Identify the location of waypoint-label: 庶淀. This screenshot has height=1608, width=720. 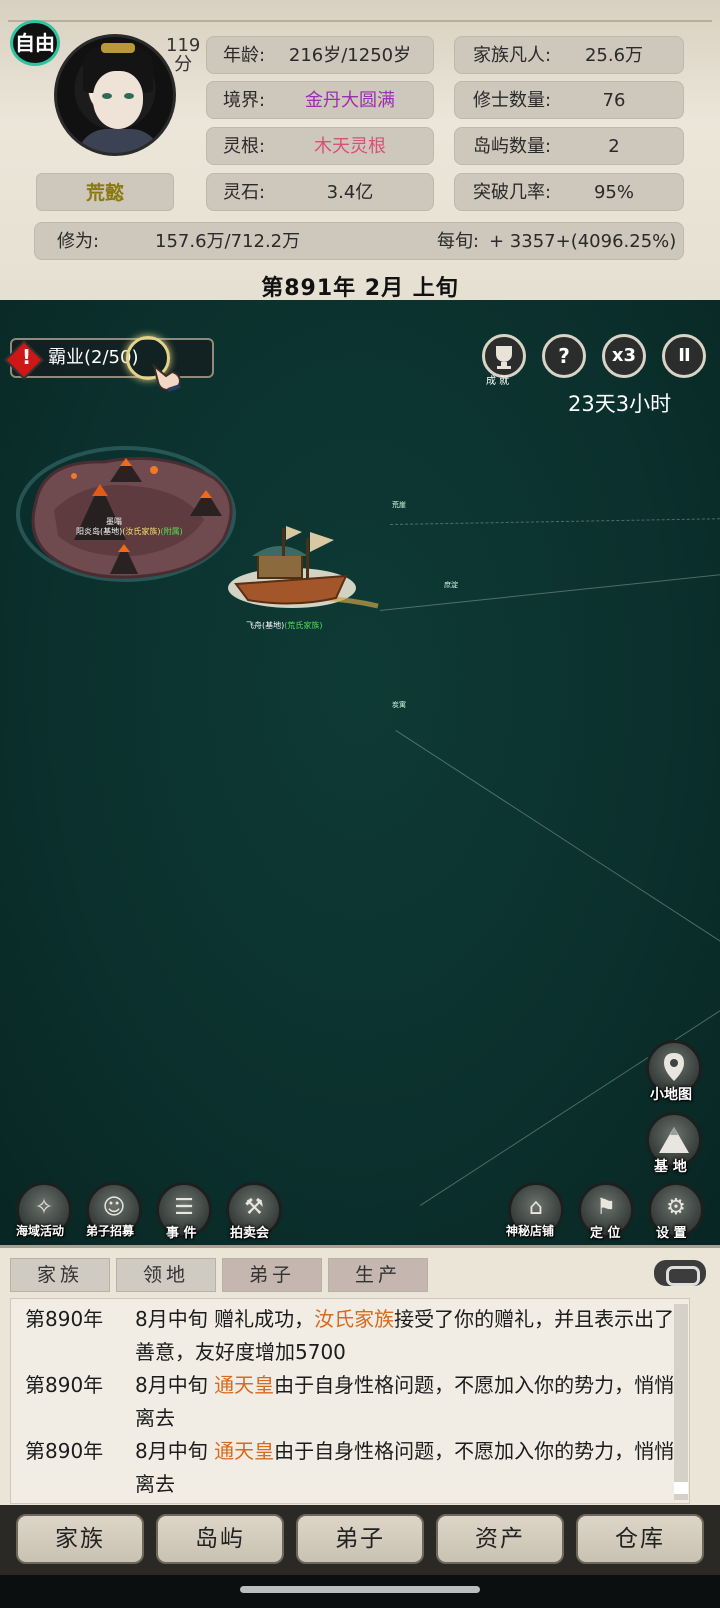
(451, 585).